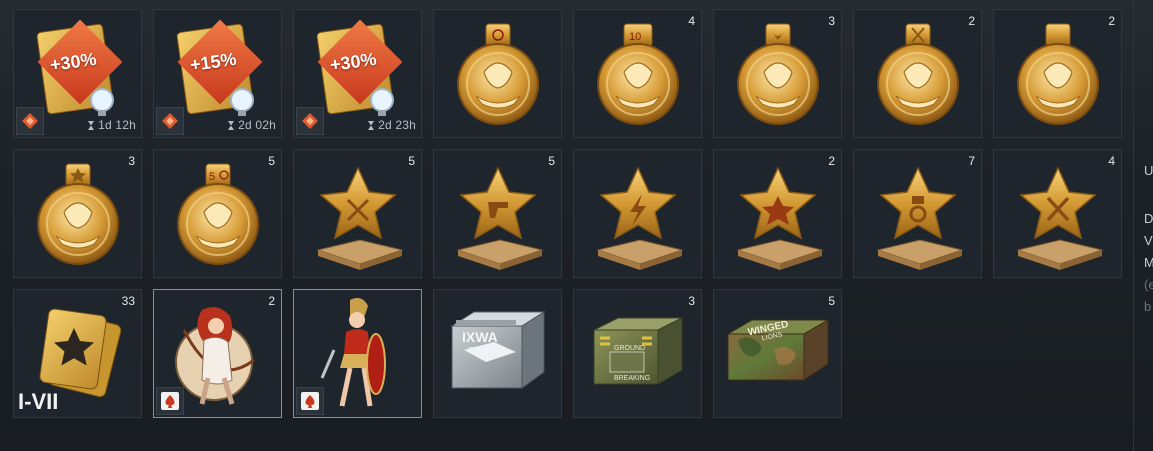 The width and height of the screenshot is (1153, 451). I want to click on decal-item-1: 2, so click(217, 353).